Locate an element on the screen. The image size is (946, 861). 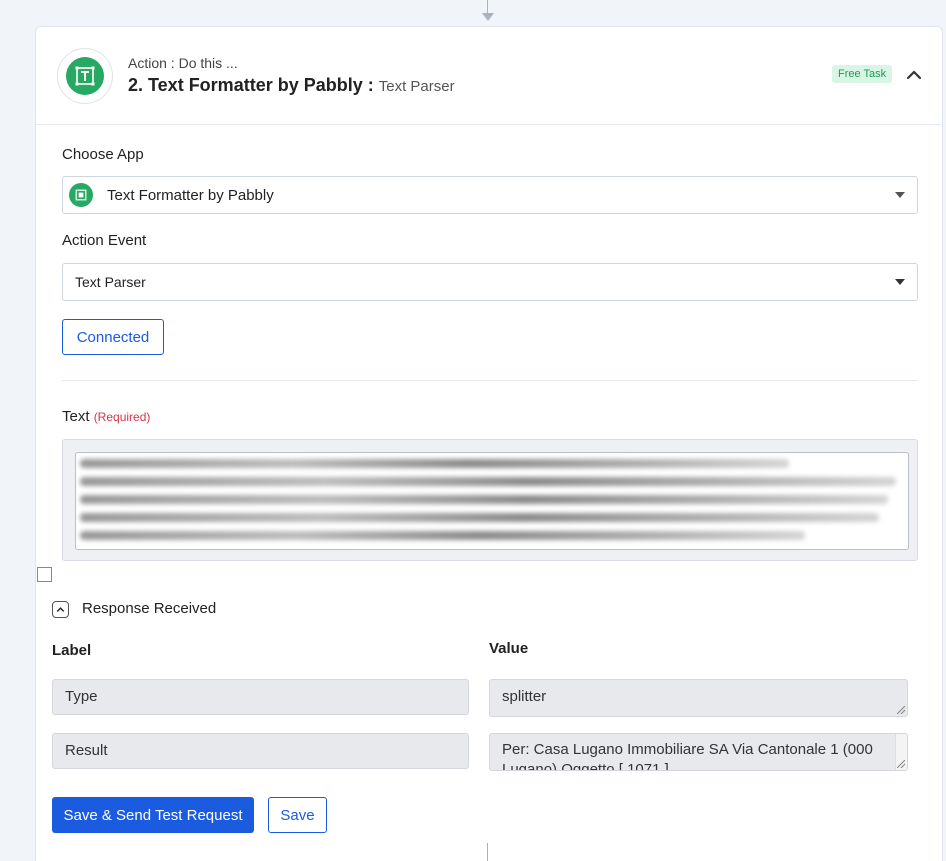
step-title-event: Text Parser is located at coordinates (416, 86).